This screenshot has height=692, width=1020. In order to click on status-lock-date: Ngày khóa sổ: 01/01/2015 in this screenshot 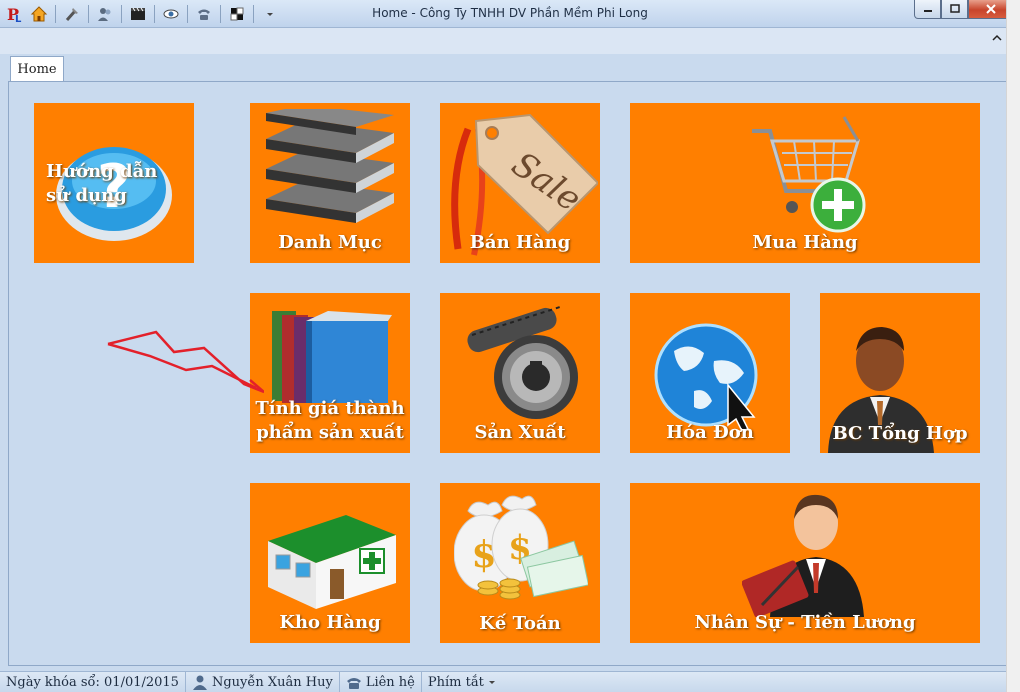, I will do `click(93, 682)`.